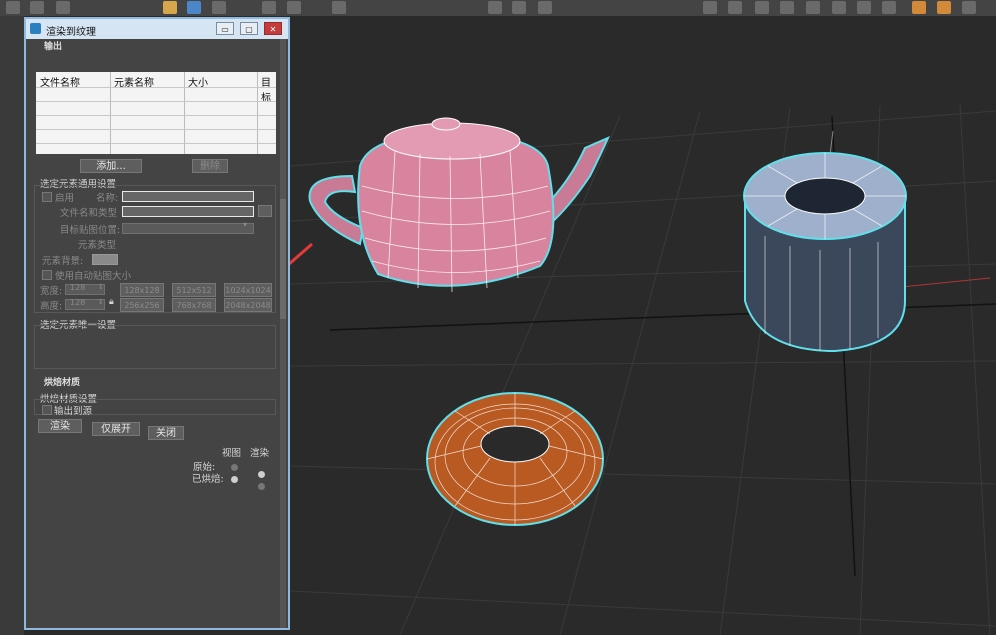 This screenshot has height=635, width=996. I want to click on main-toolbar, so click(498, 8).